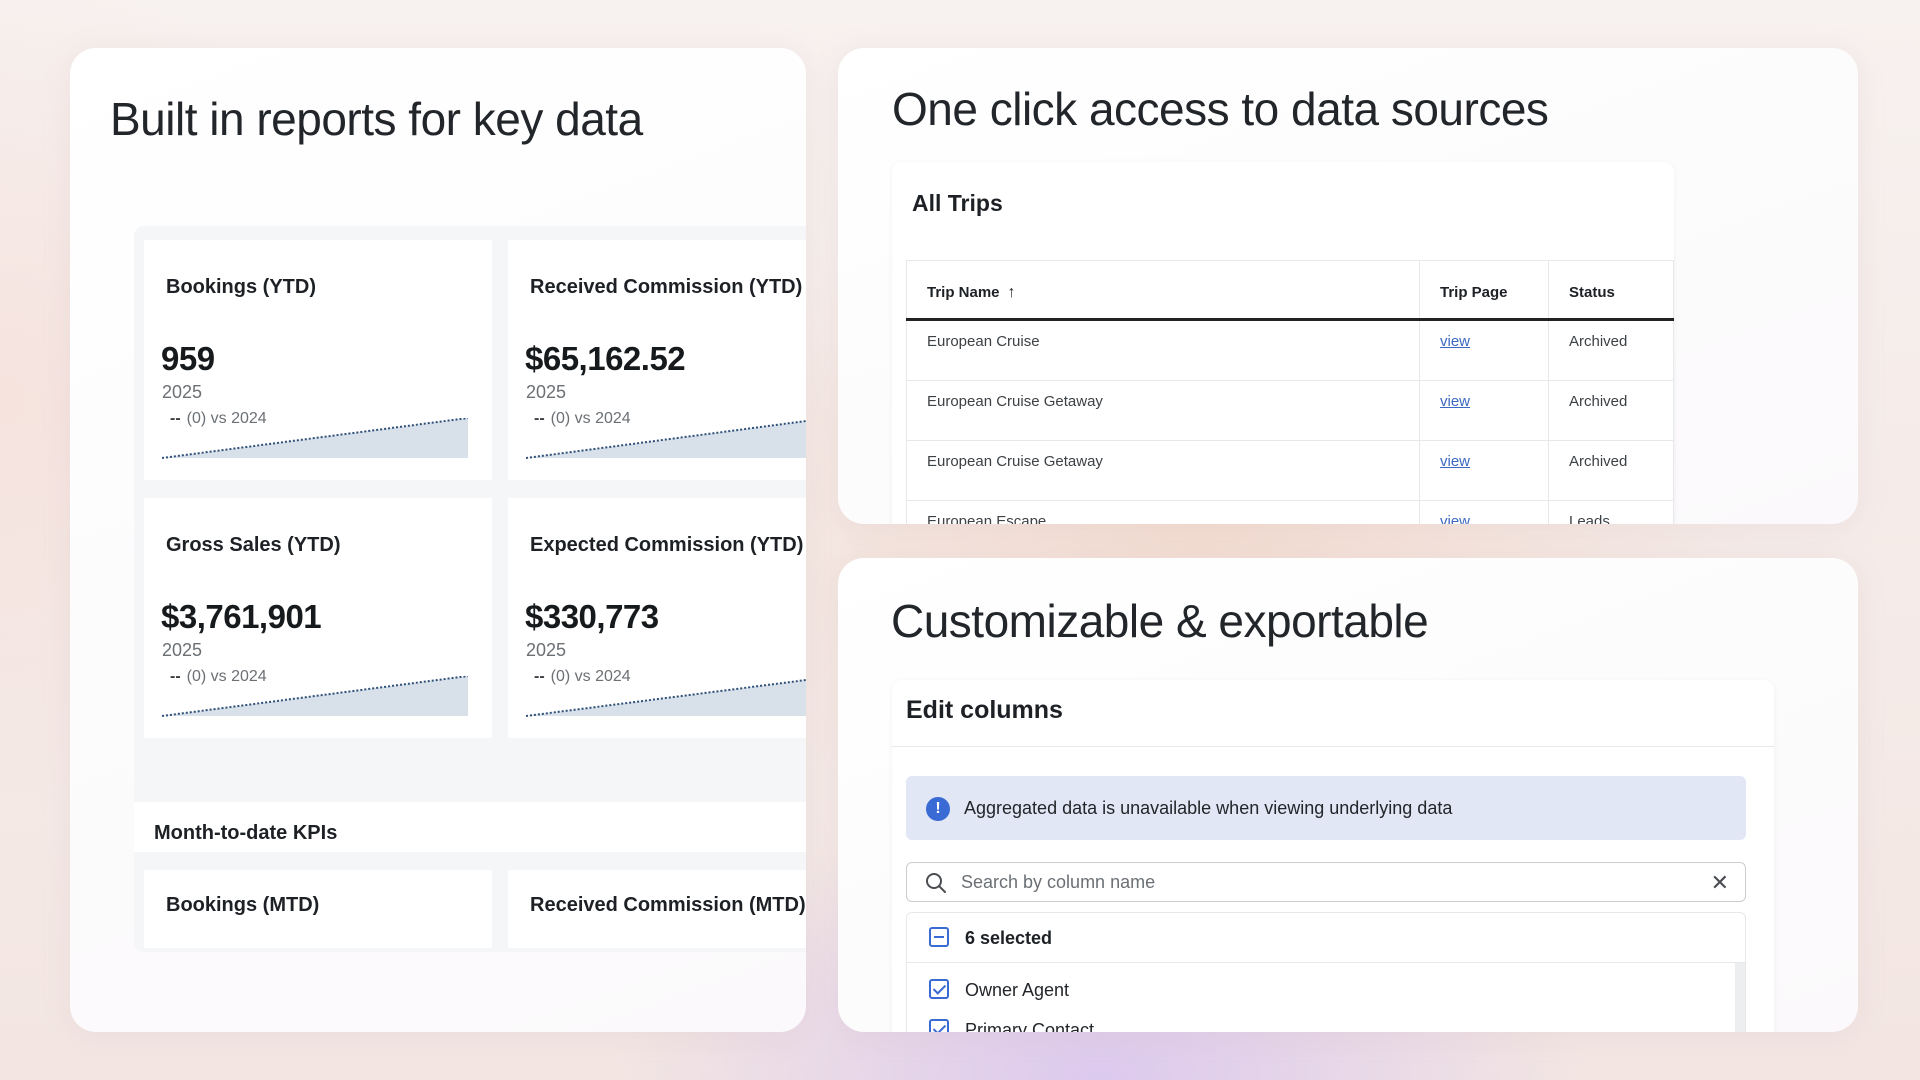 The height and width of the screenshot is (1080, 1920). What do you see at coordinates (668, 905) in the screenshot?
I see `kpi-title: Received Commission (MTD)` at bounding box center [668, 905].